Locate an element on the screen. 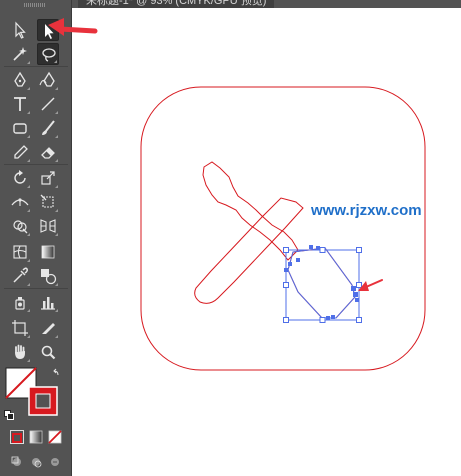 The height and width of the screenshot is (476, 461). screwdriver-shape is located at coordinates (250, 211).